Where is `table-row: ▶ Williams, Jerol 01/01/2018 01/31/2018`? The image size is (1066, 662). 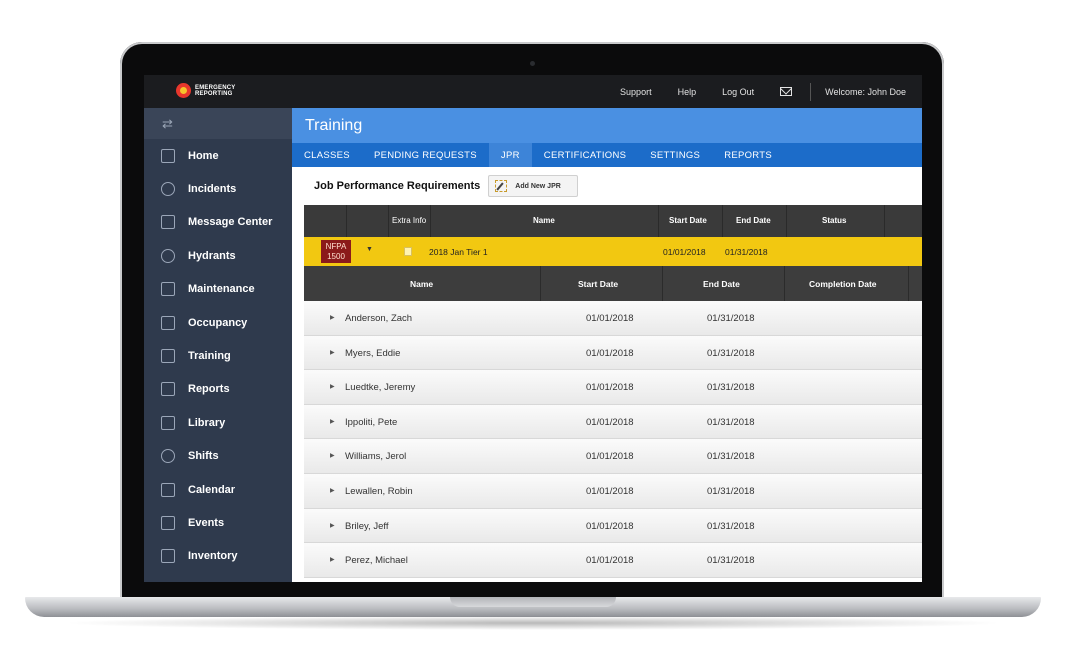
table-row: ▶ Williams, Jerol 01/01/2018 01/31/2018 is located at coordinates (613, 456).